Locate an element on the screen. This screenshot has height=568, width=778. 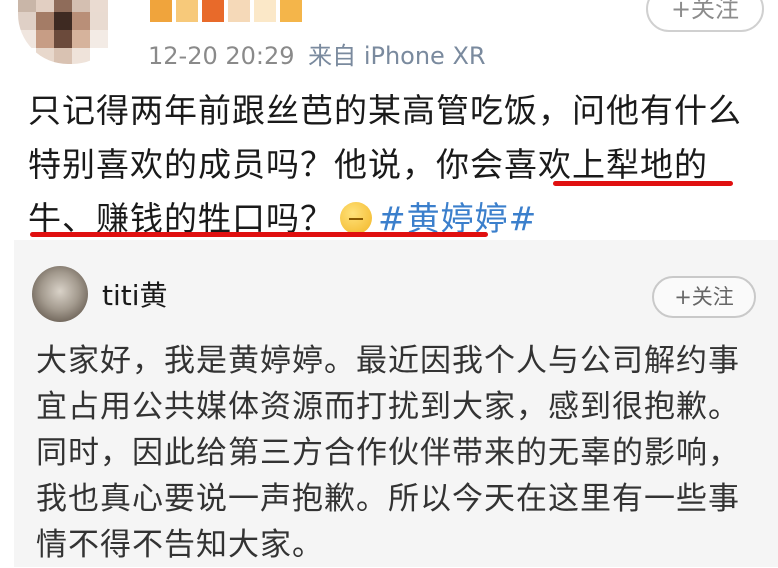
follow-button: +关注 is located at coordinates (705, 16).